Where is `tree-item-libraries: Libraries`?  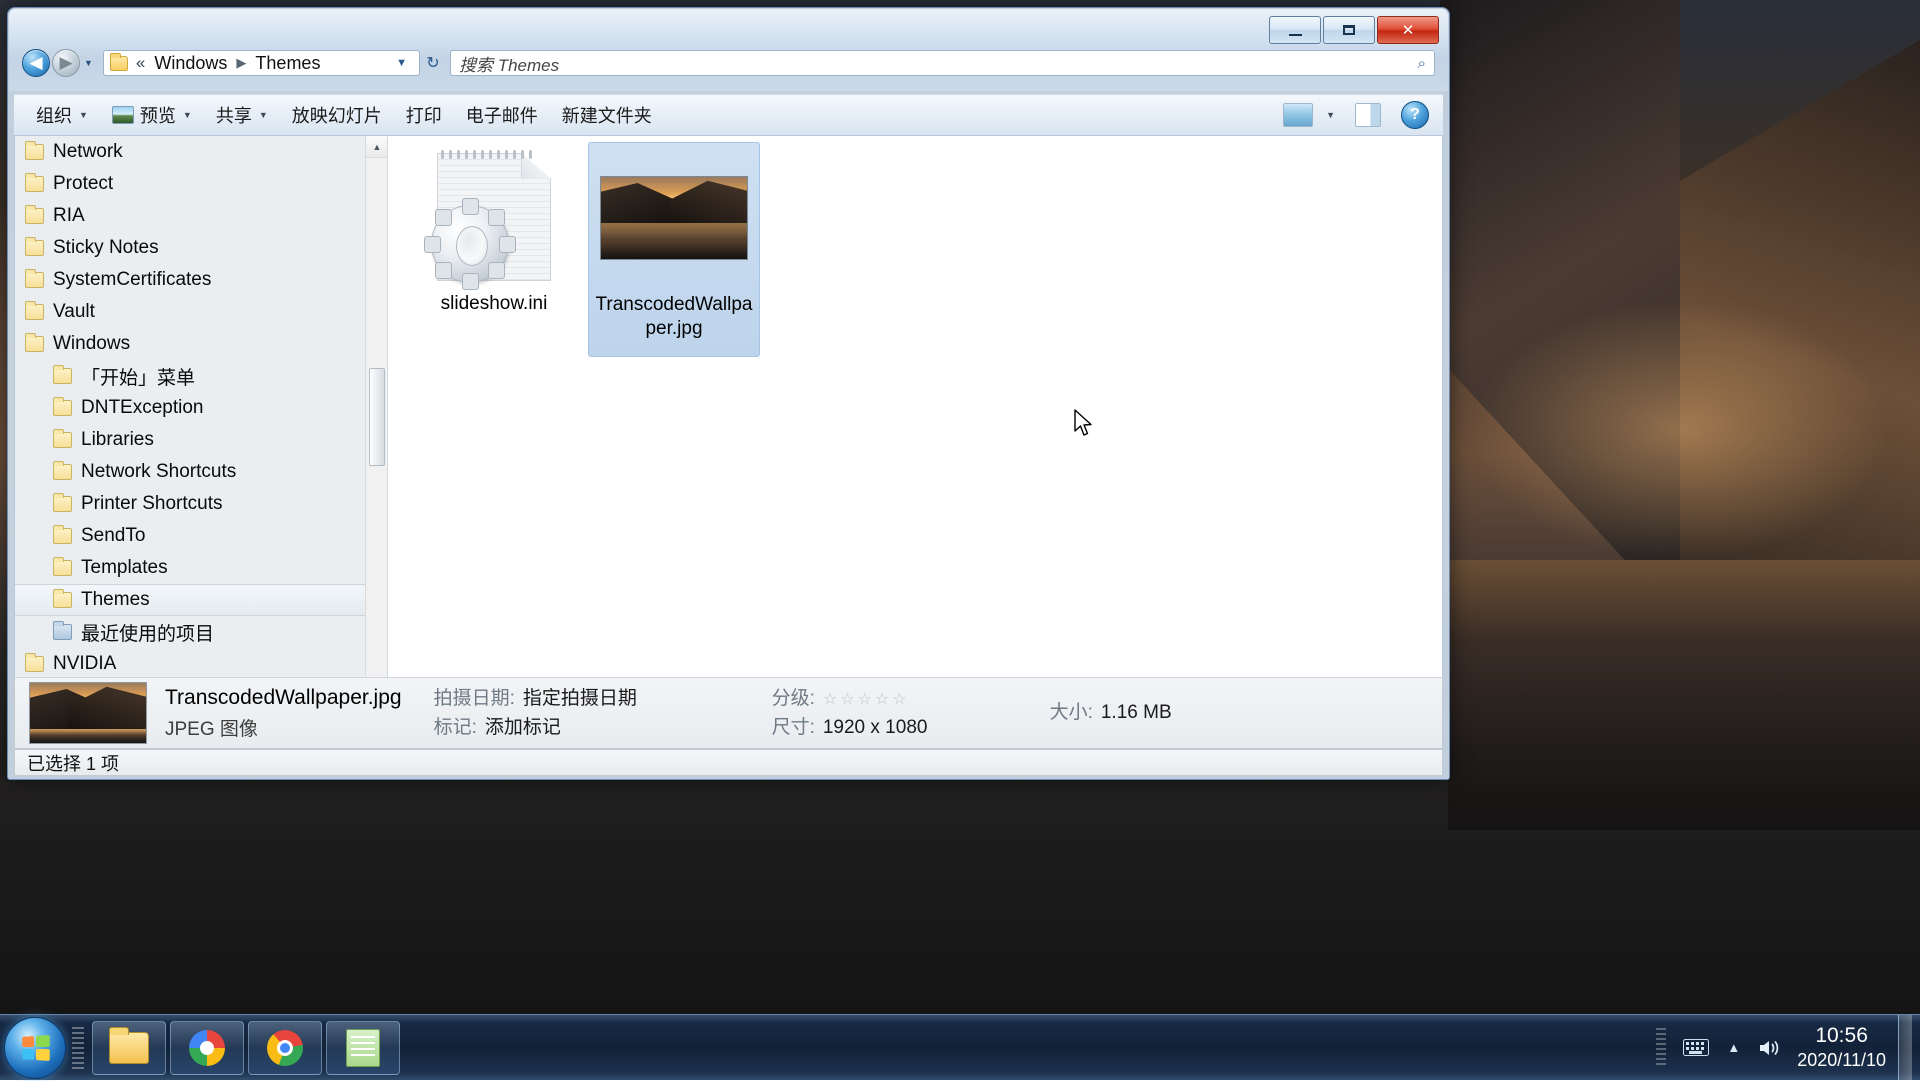 tree-item-libraries: Libraries is located at coordinates (201, 440).